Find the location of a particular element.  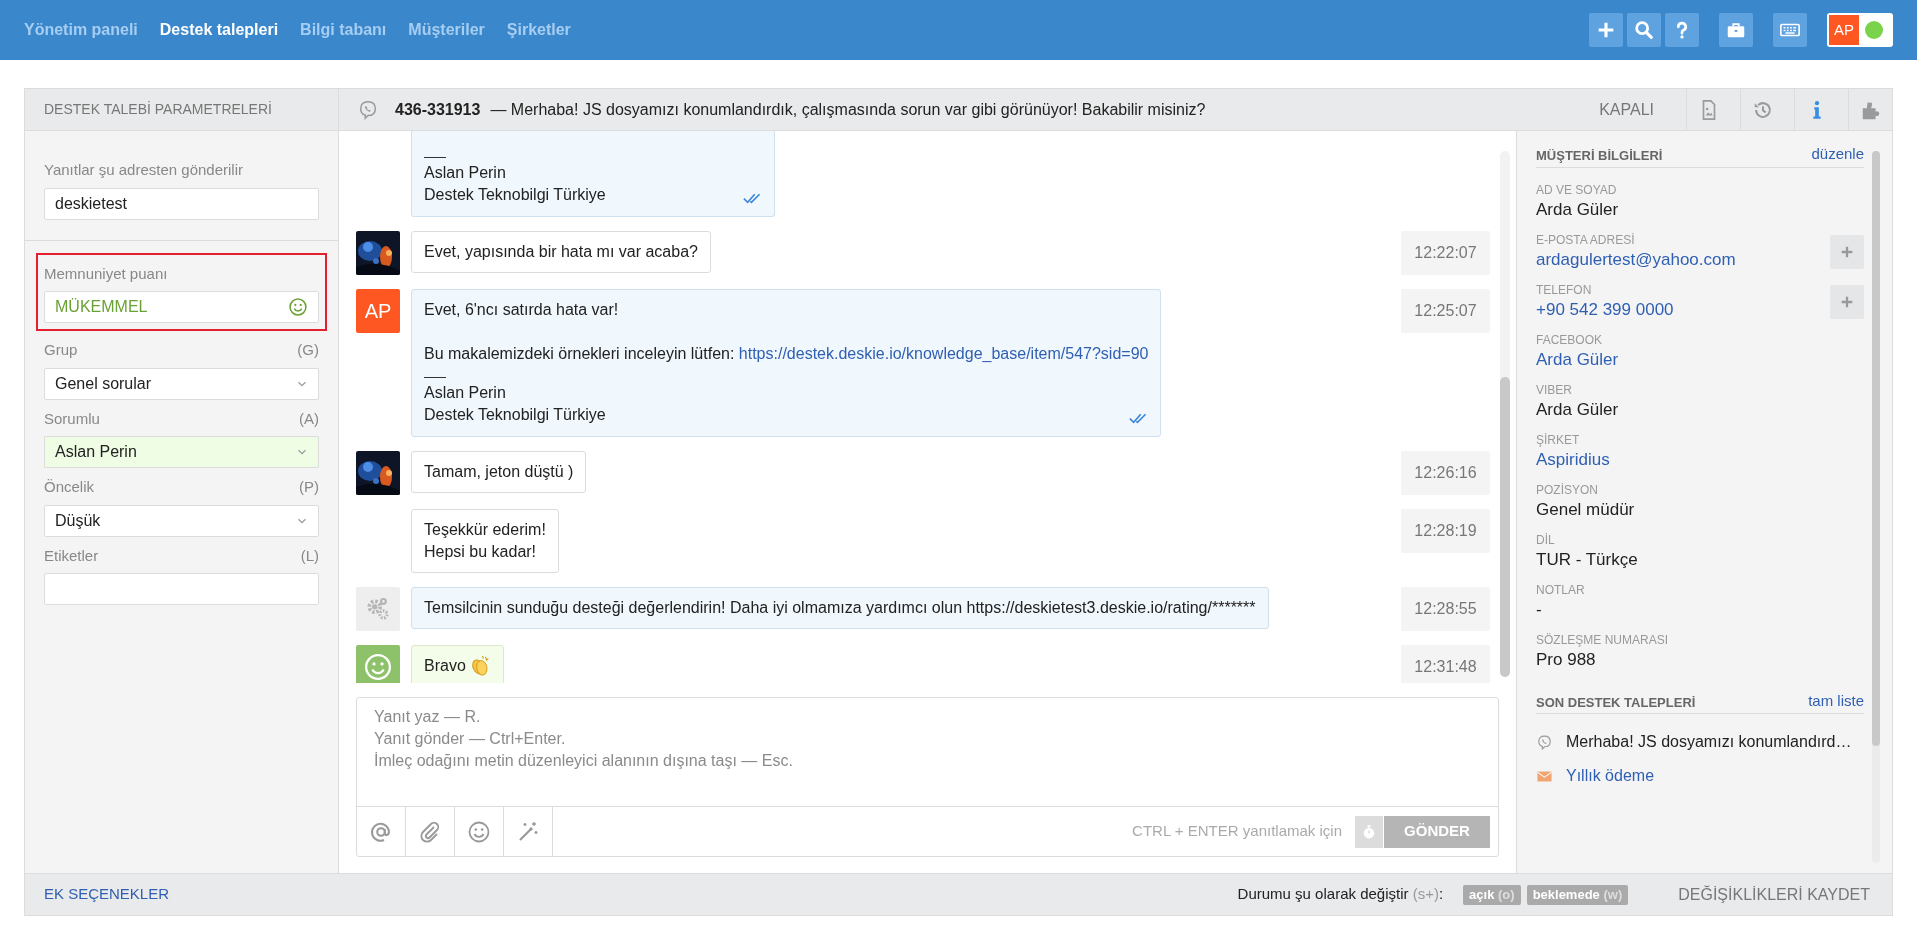

section-link: tam liste is located at coordinates (1836, 700).